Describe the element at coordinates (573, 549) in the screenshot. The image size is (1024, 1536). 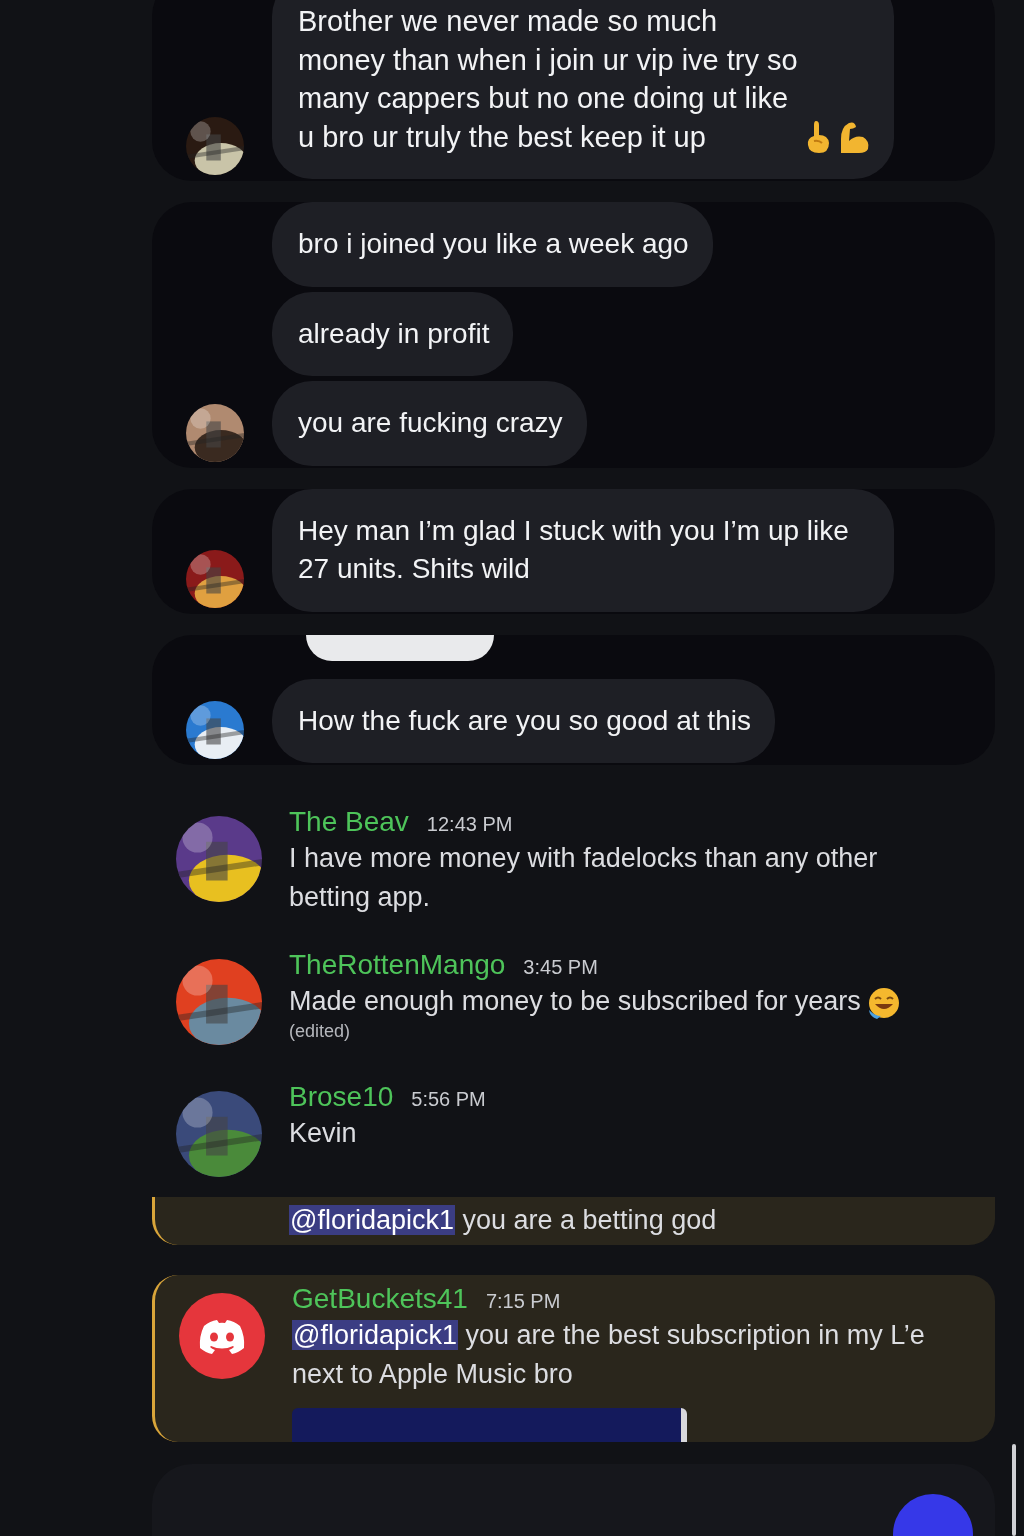
I see `message-text: Hey man I’m glad I stuck with you I’m up like 27 units. Shits wild` at that location.